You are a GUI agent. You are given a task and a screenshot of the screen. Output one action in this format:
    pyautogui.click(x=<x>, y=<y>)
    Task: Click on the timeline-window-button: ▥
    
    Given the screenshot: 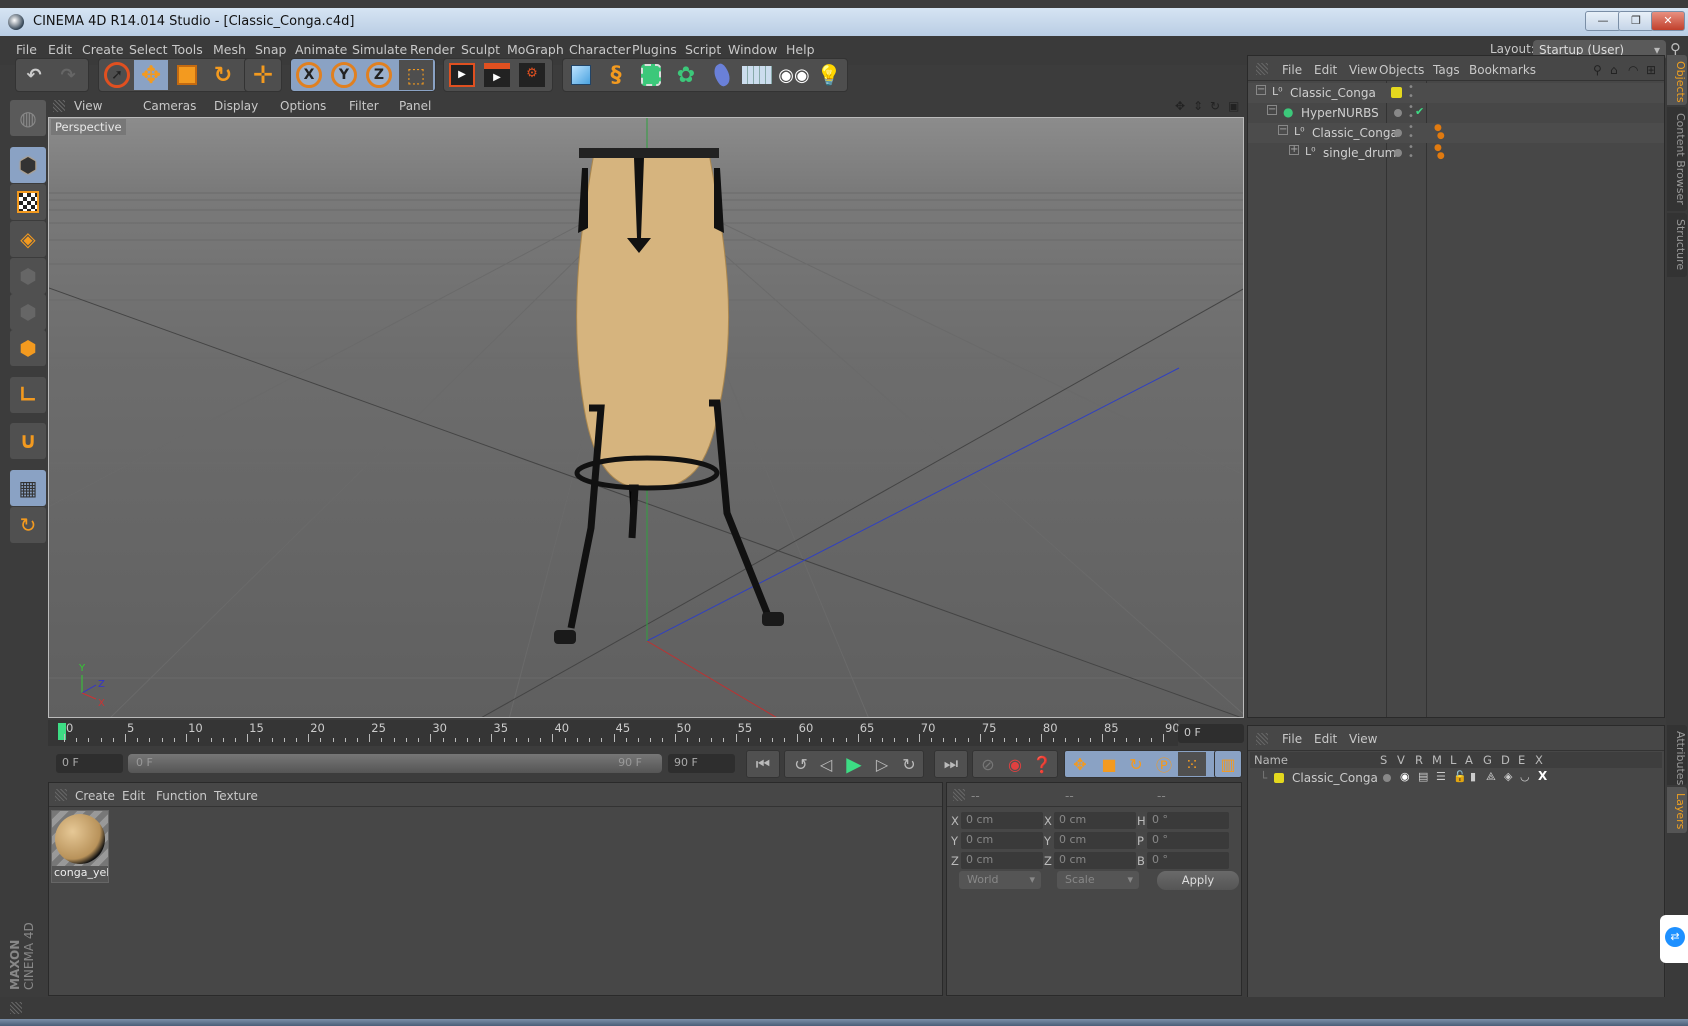 What is the action you would take?
    pyautogui.click(x=1228, y=764)
    